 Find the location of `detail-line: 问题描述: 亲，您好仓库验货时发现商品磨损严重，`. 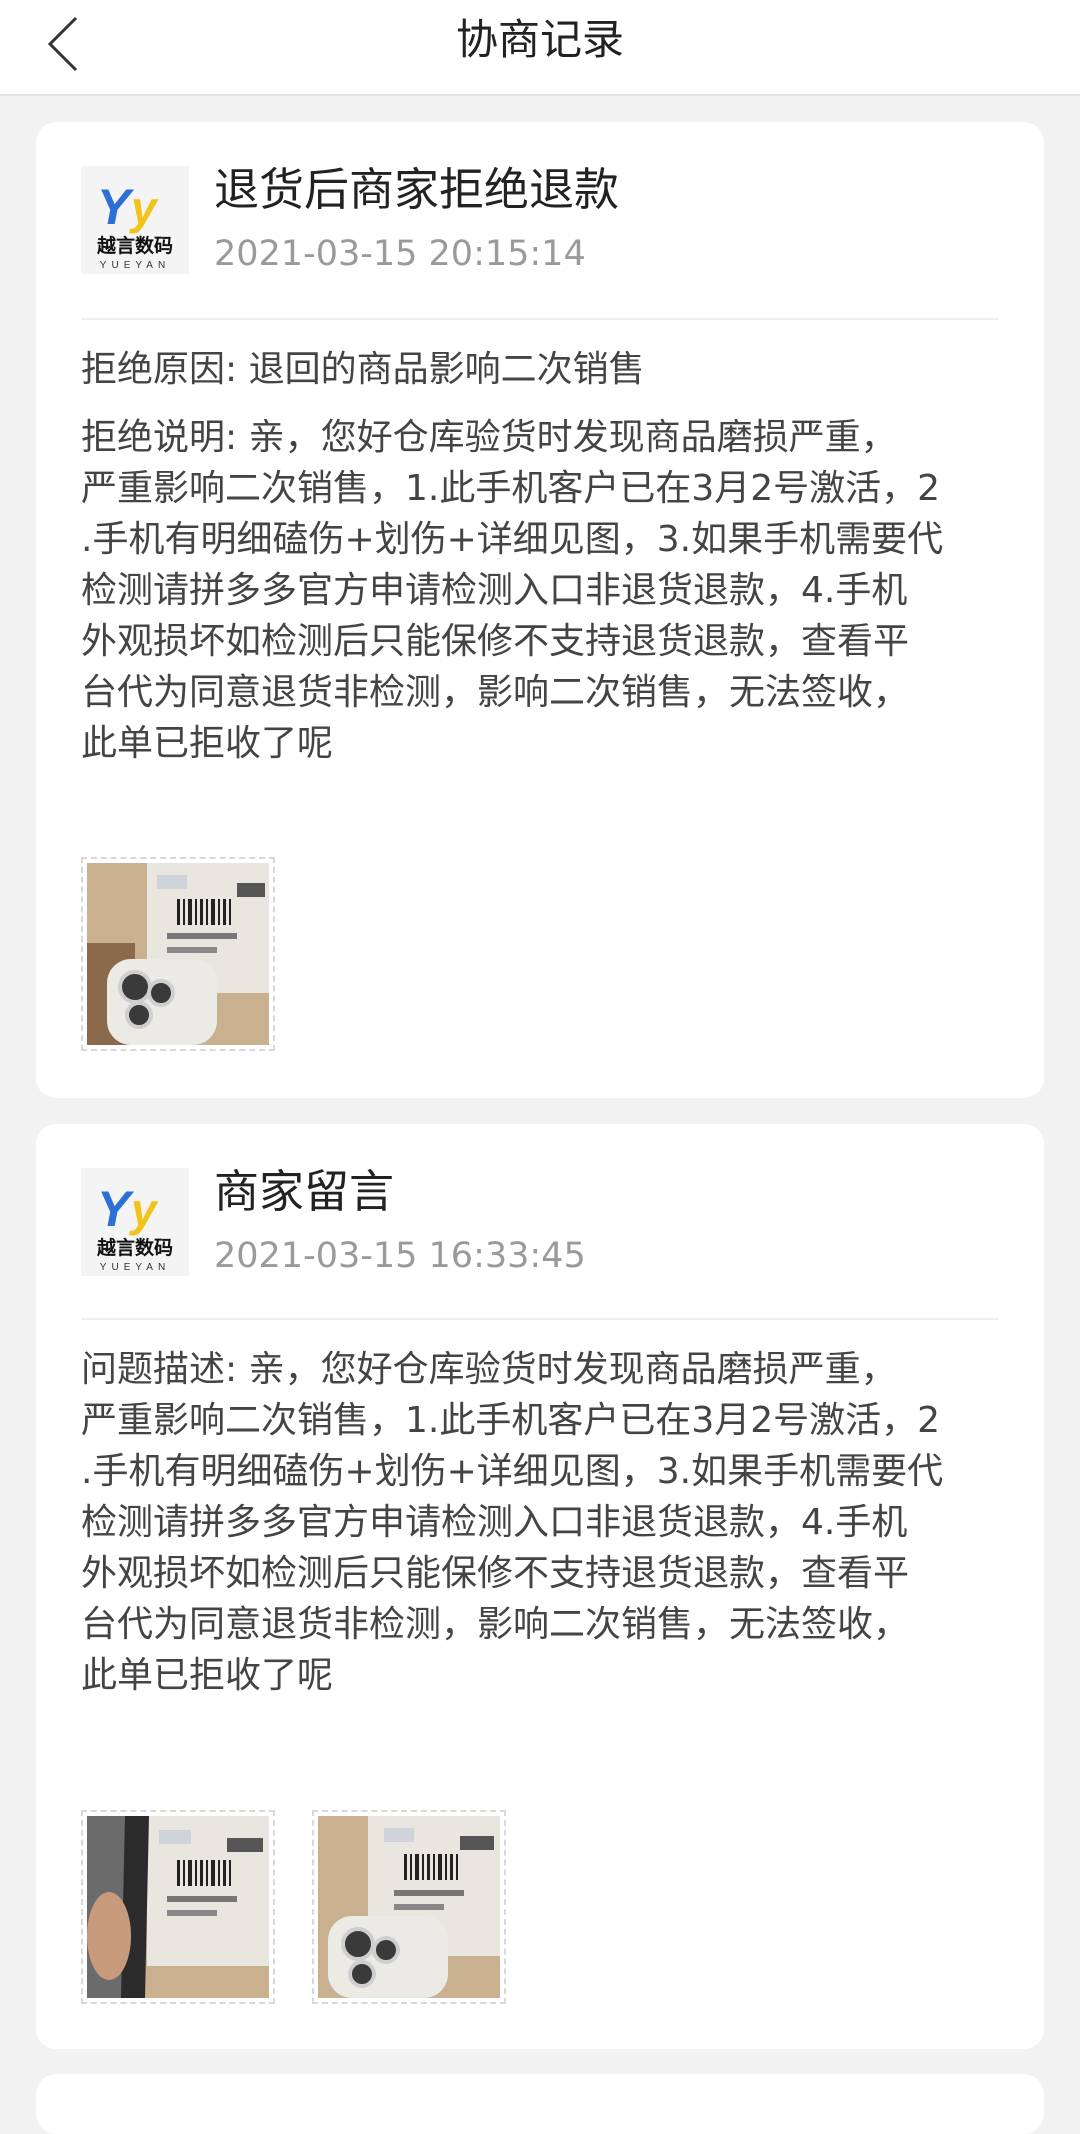

detail-line: 问题描述: 亲，您好仓库验货时发现商品磨损严重， is located at coordinates (489, 1369).